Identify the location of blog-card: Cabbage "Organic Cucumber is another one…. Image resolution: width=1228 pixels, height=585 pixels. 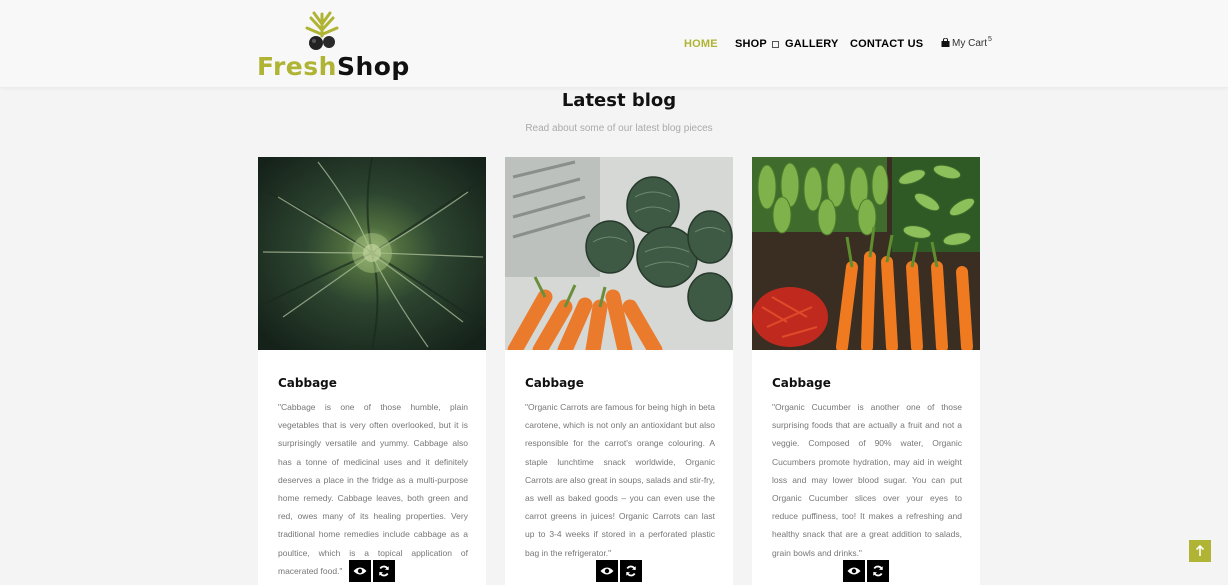
(866, 371).